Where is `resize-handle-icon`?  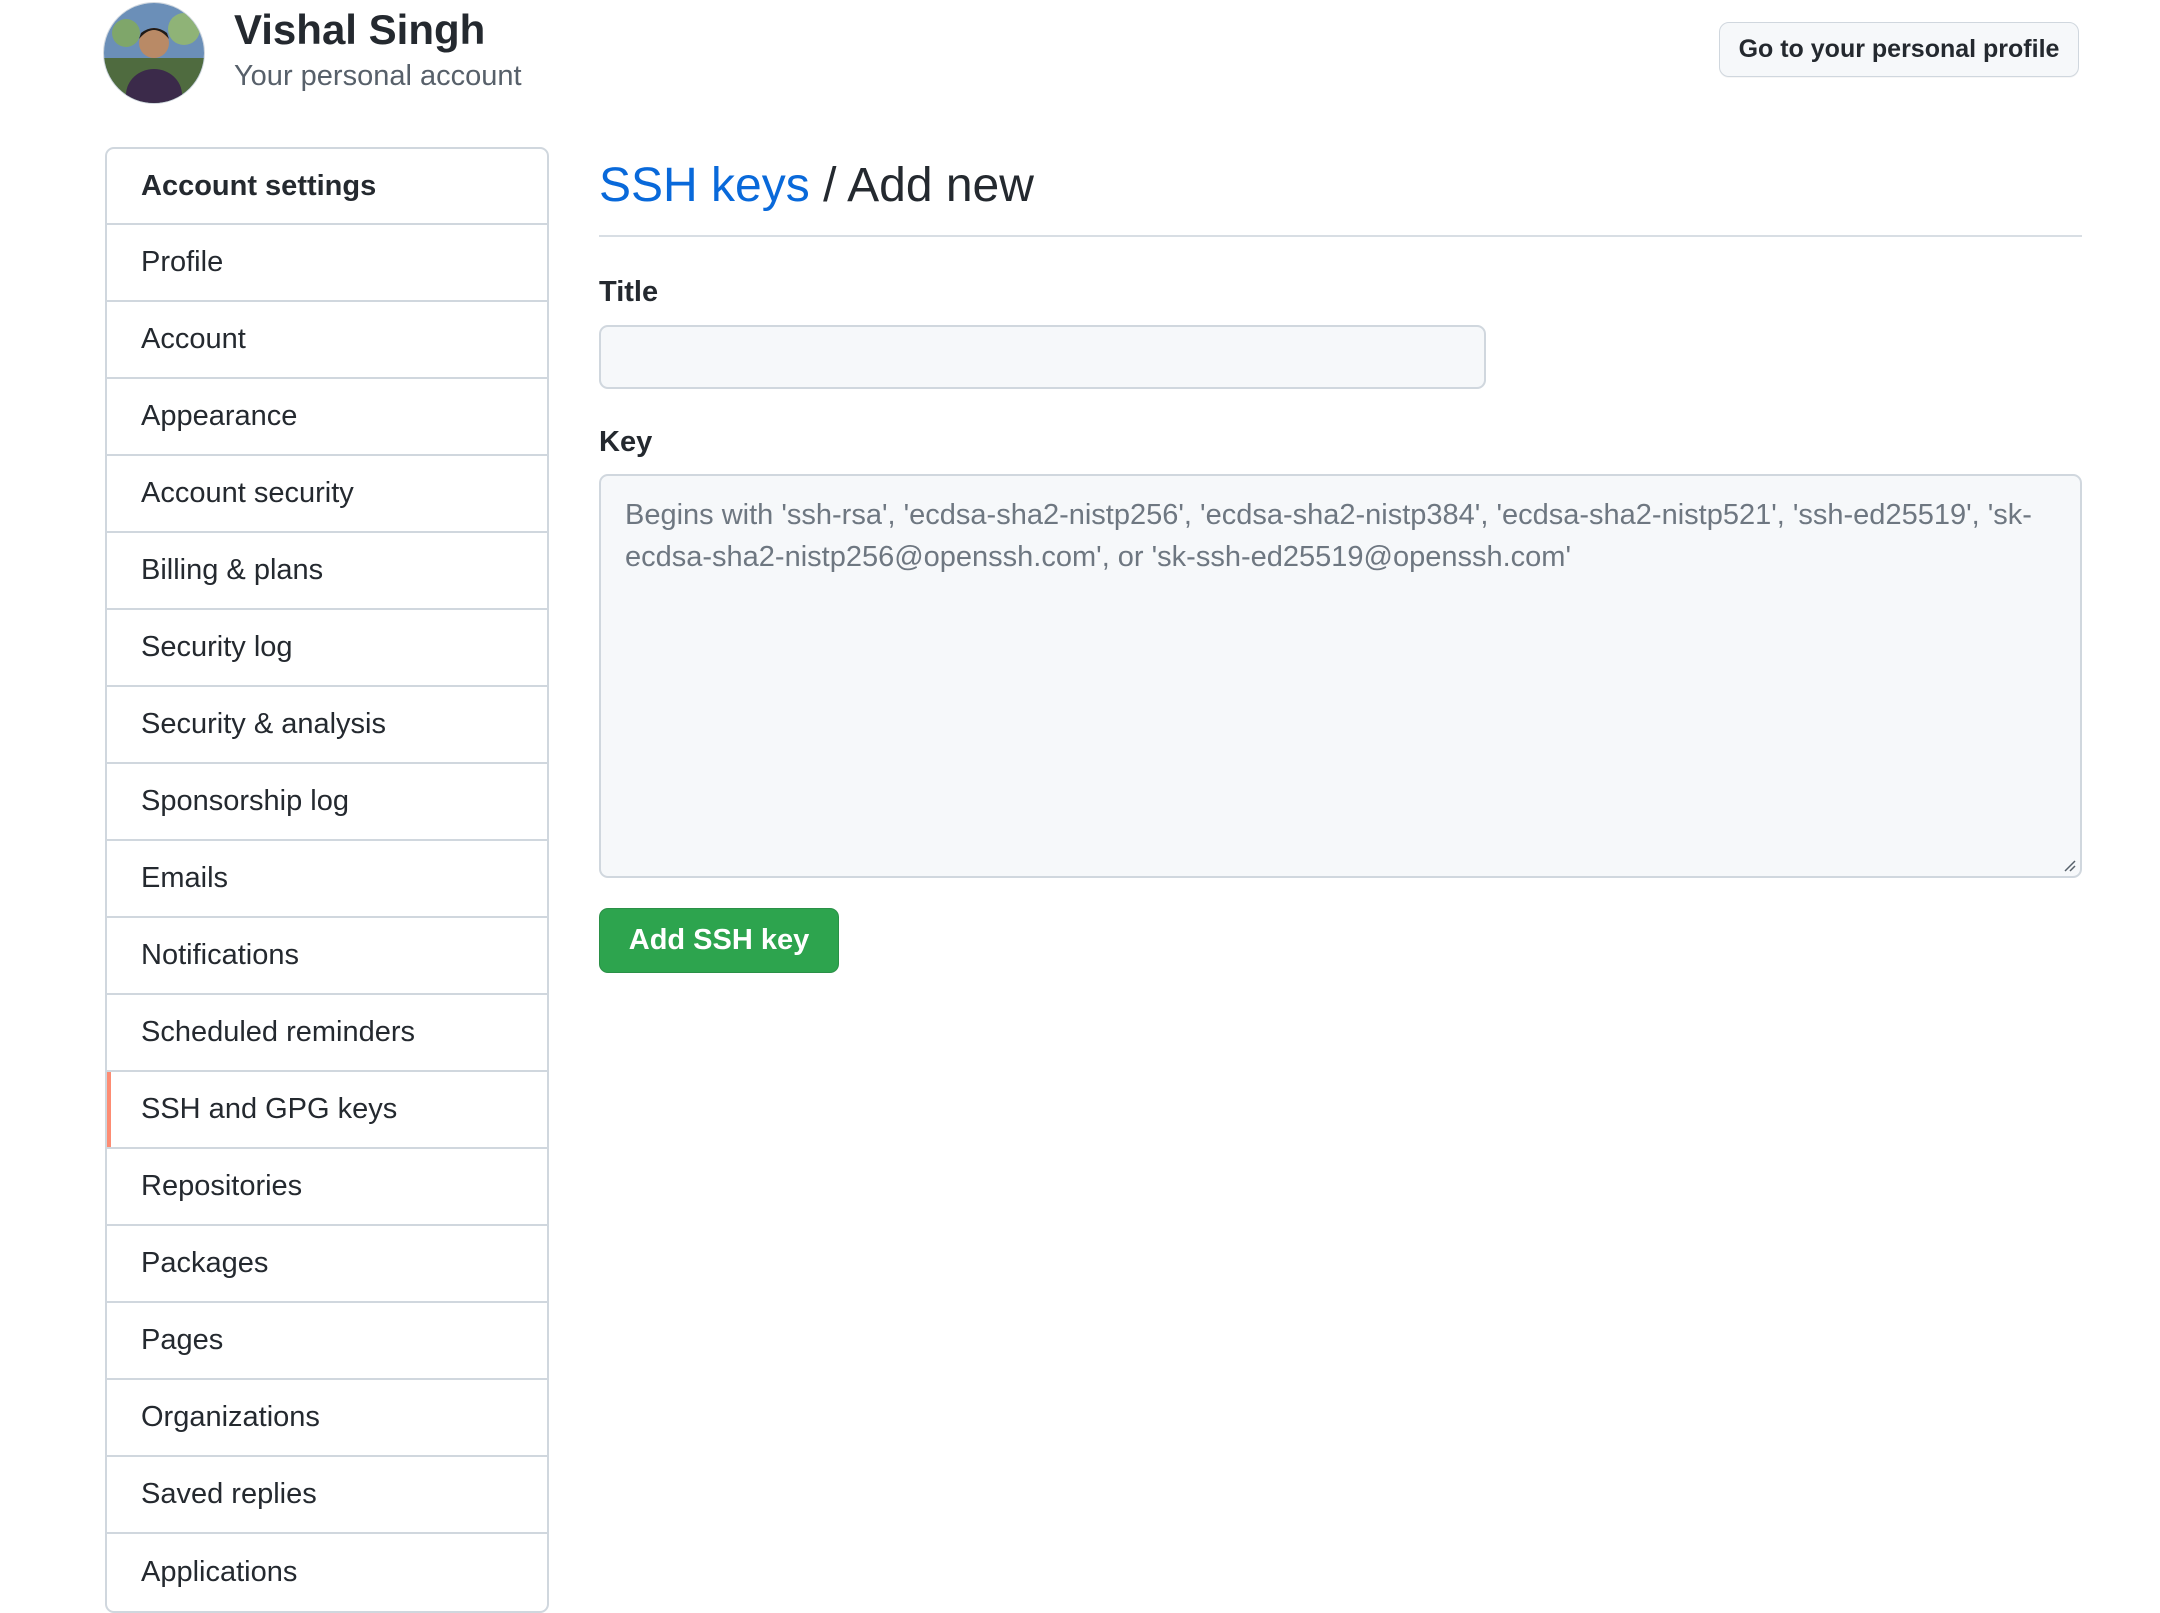
resize-handle-icon is located at coordinates (2069, 865).